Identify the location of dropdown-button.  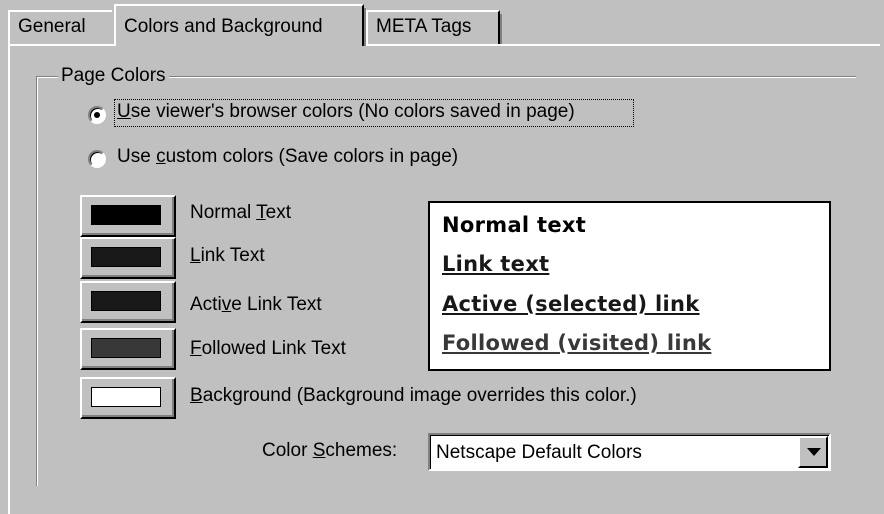
(813, 452).